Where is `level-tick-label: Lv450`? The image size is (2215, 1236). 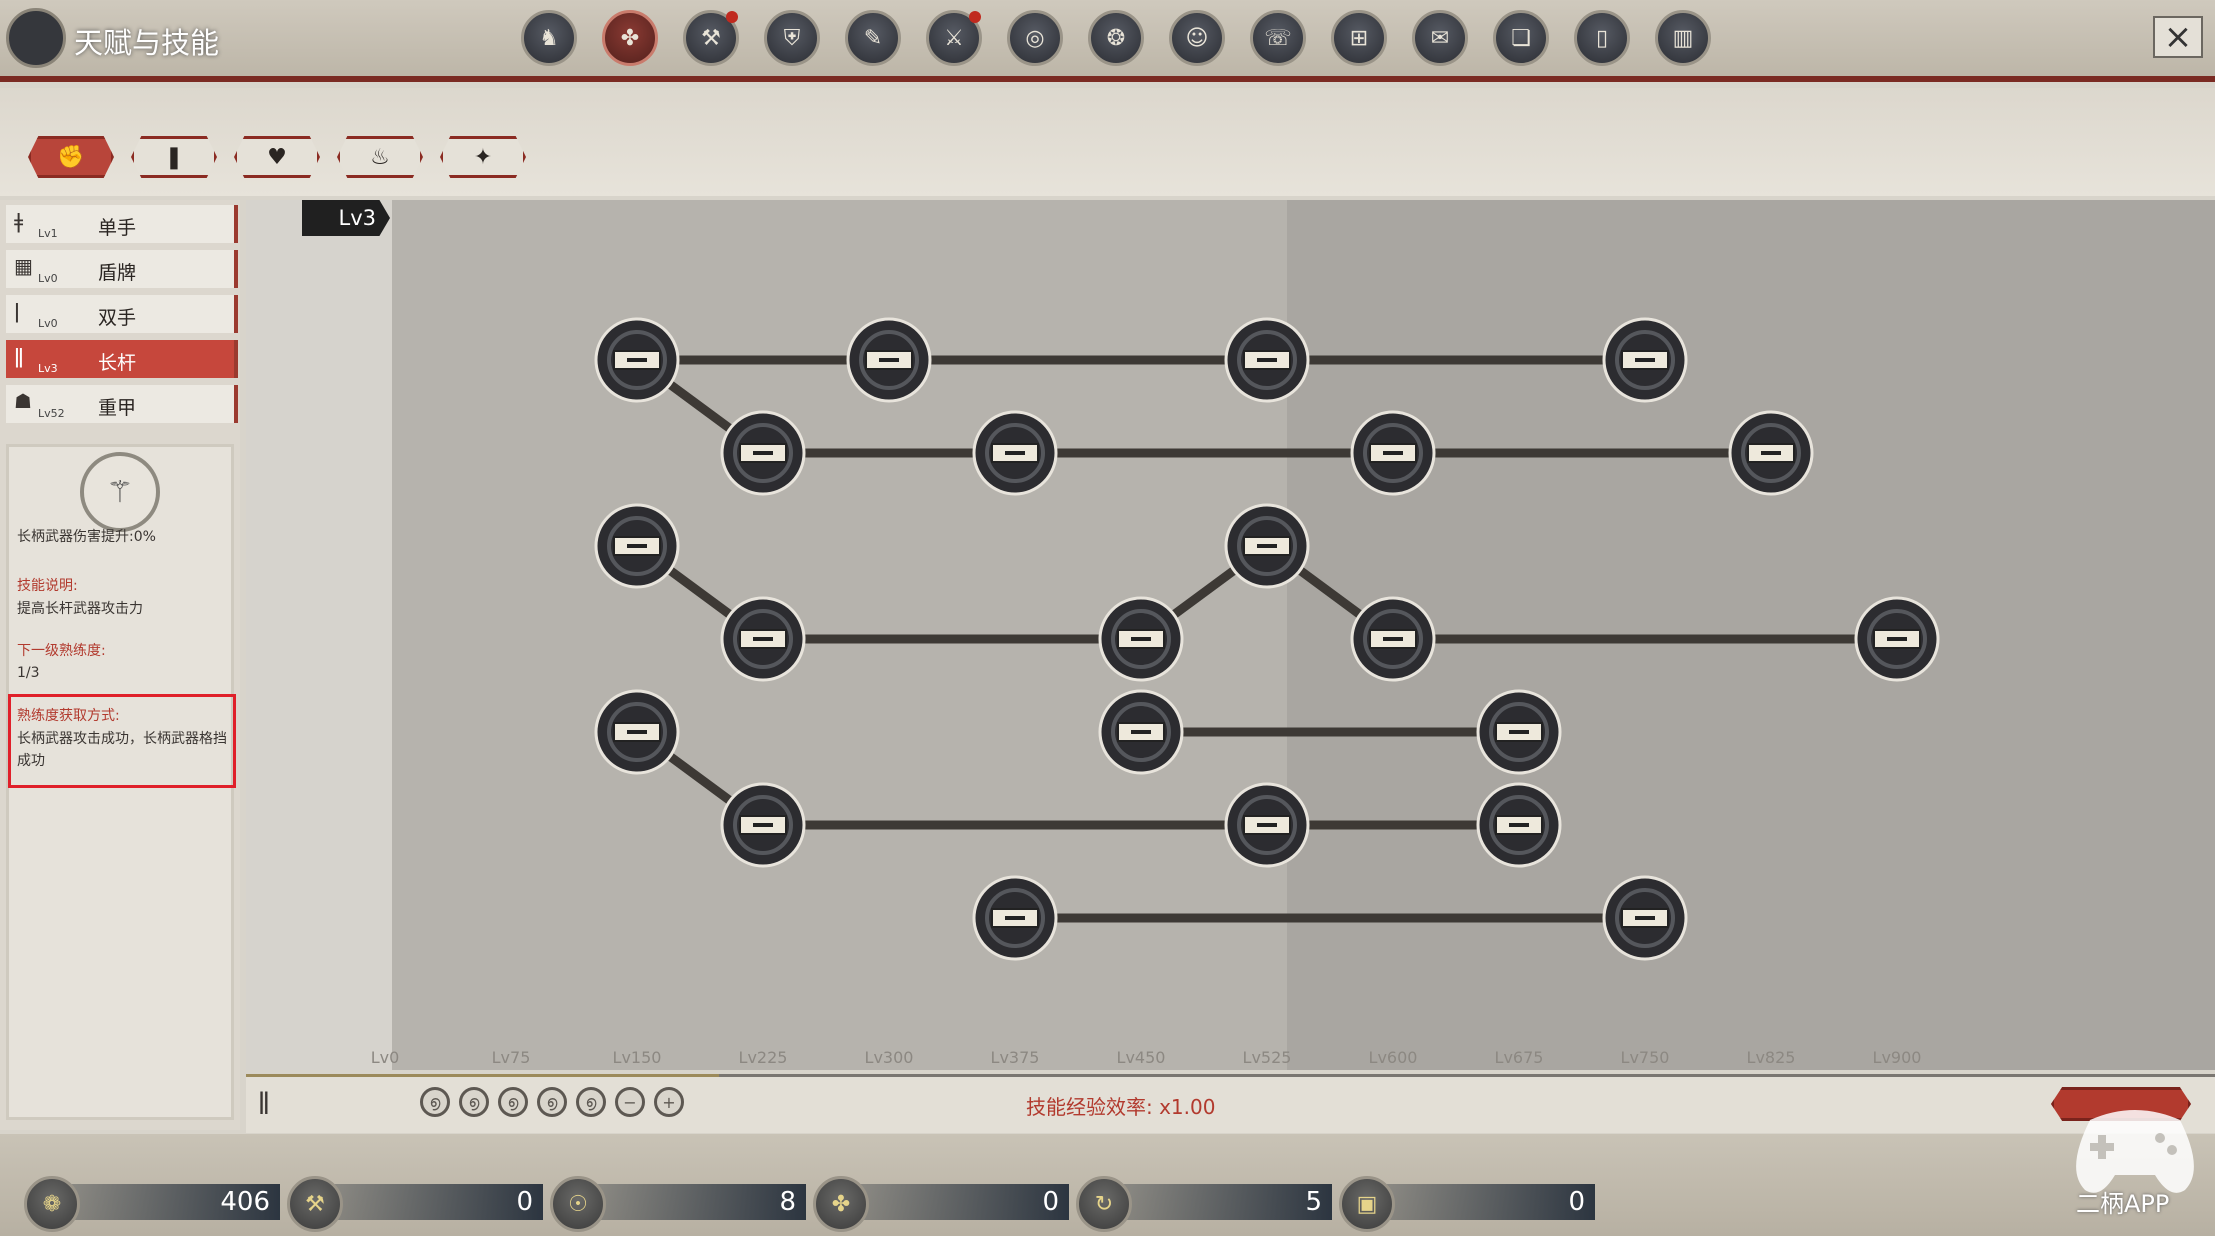
level-tick-label: Lv450 is located at coordinates (1141, 1057).